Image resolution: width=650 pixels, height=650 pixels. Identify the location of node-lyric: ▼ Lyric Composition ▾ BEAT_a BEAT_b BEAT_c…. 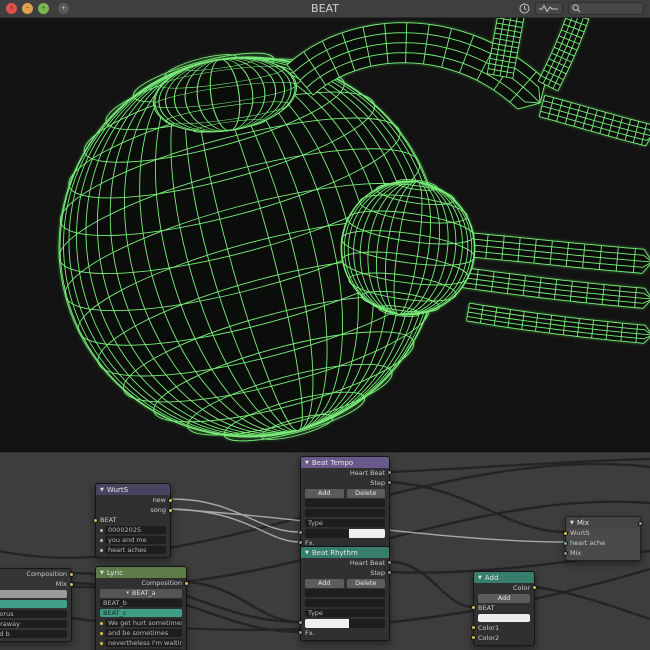
(142, 608).